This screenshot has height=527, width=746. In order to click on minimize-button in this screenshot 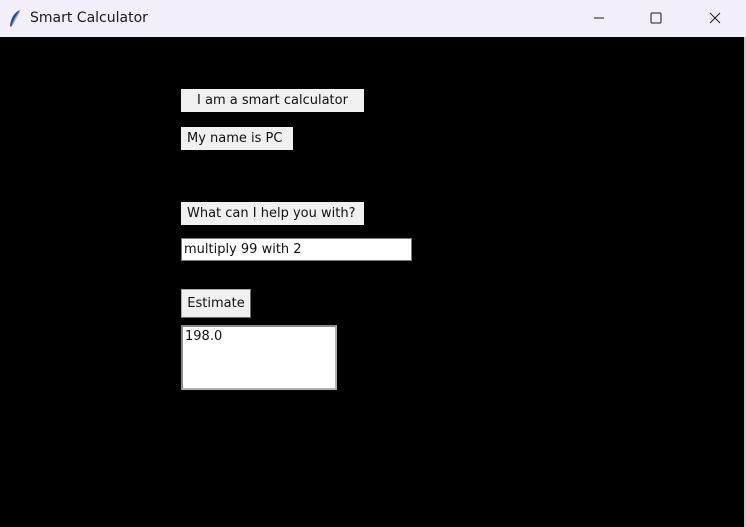, I will do `click(599, 18)`.